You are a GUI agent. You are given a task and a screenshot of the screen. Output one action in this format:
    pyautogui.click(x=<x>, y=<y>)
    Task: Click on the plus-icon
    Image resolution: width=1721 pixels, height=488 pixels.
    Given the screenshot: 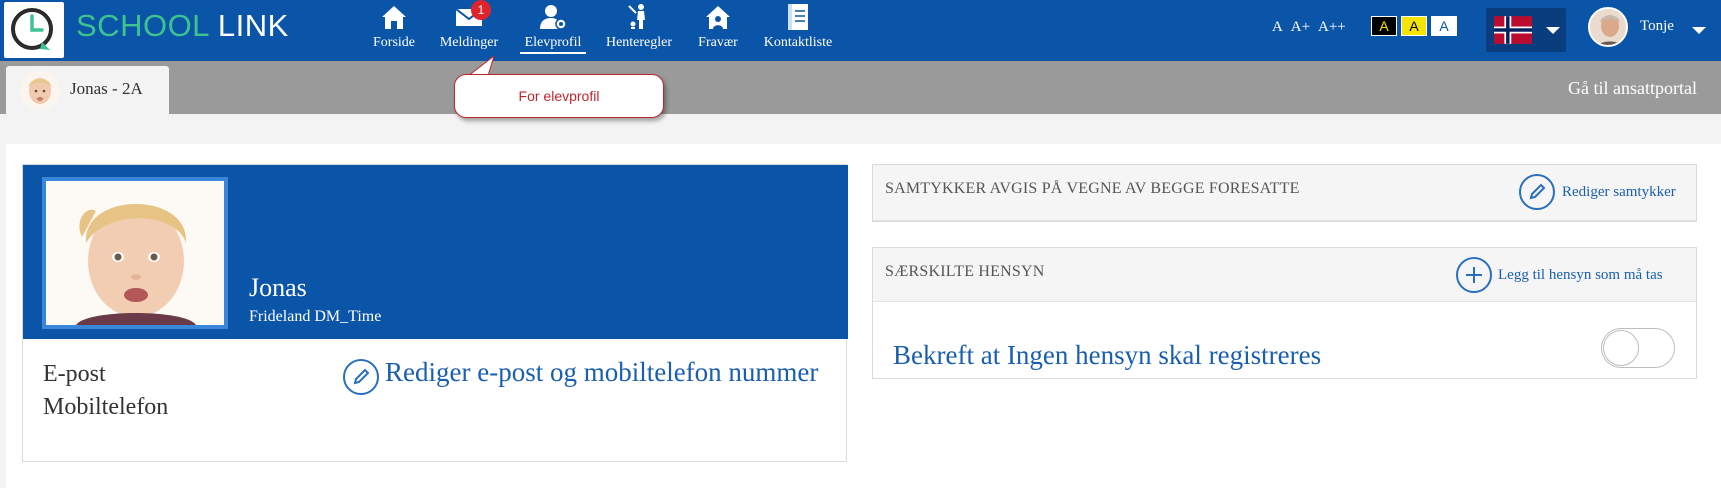 What is the action you would take?
    pyautogui.click(x=1474, y=275)
    